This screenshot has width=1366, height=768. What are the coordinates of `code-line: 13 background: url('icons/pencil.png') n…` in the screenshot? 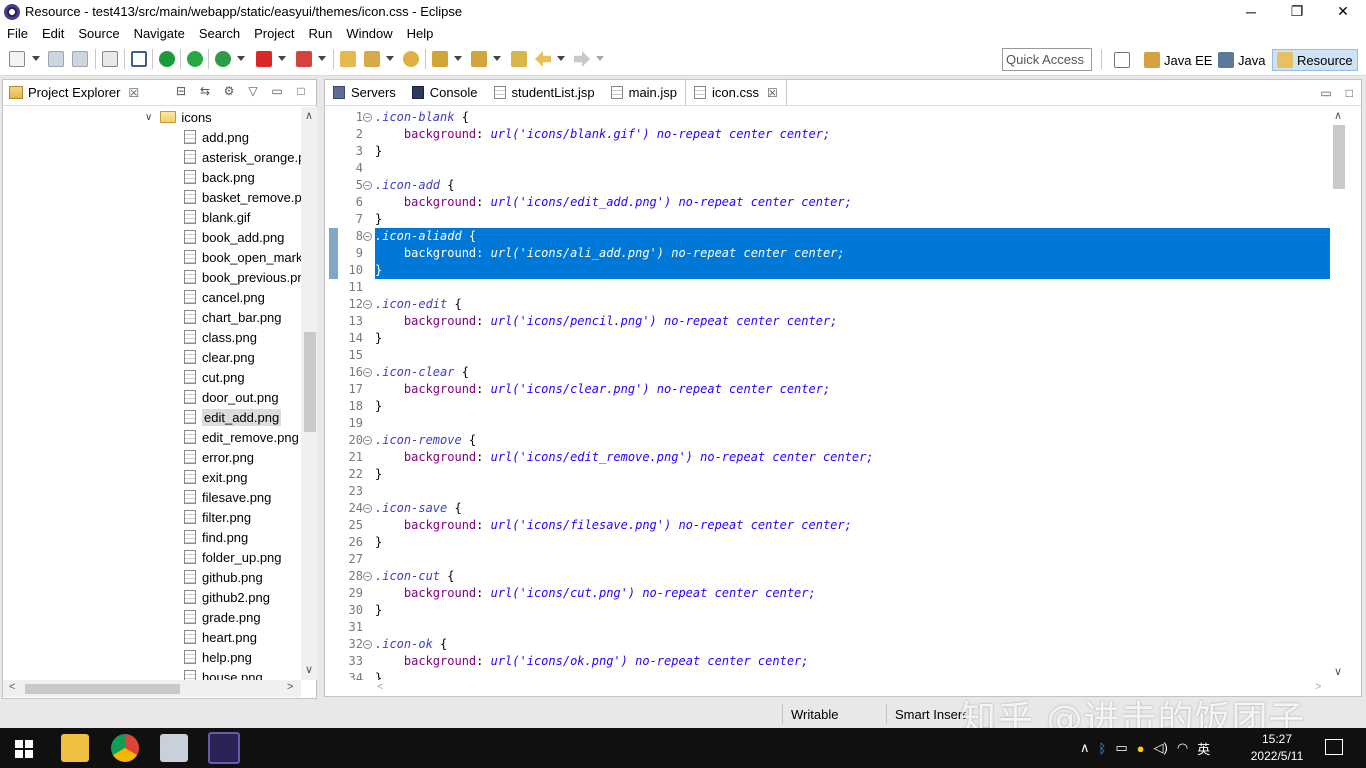 It's located at (827, 321).